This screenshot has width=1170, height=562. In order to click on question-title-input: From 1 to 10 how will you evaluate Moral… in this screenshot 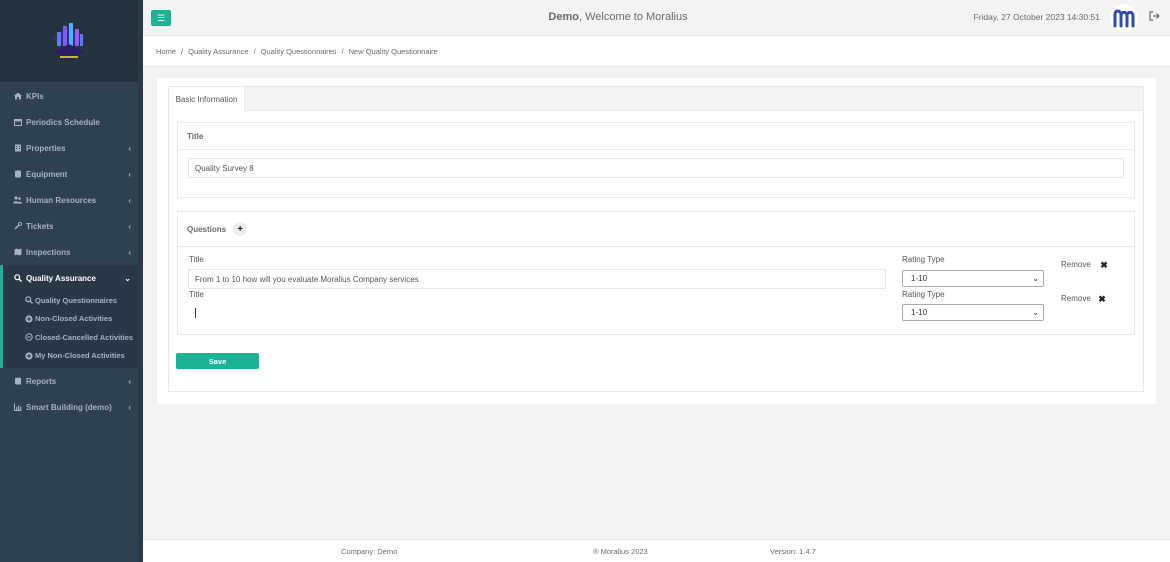, I will do `click(537, 279)`.